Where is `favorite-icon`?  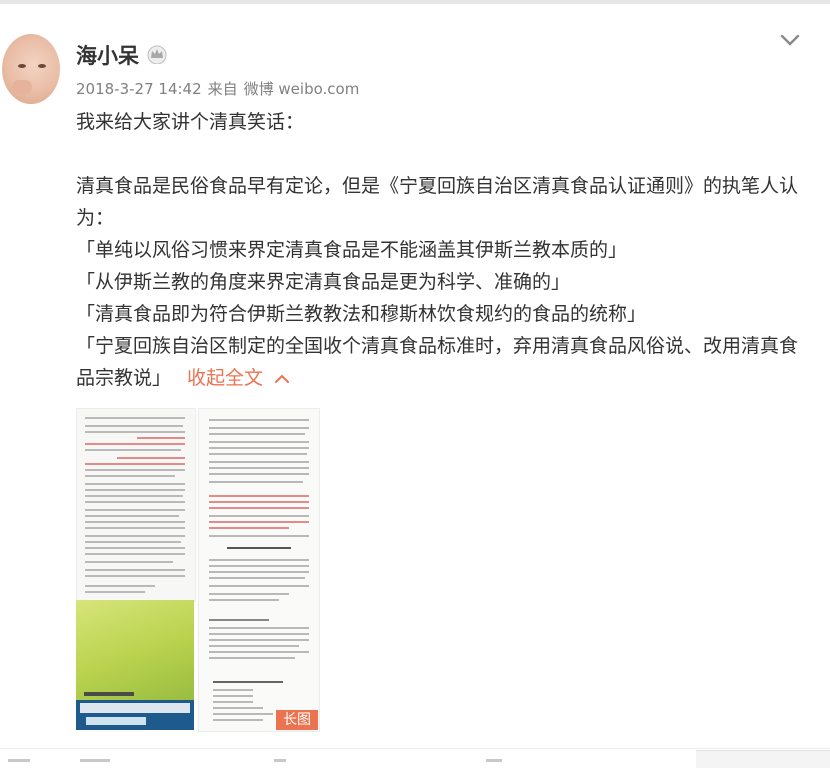
favorite-icon is located at coordinates (20, 764).